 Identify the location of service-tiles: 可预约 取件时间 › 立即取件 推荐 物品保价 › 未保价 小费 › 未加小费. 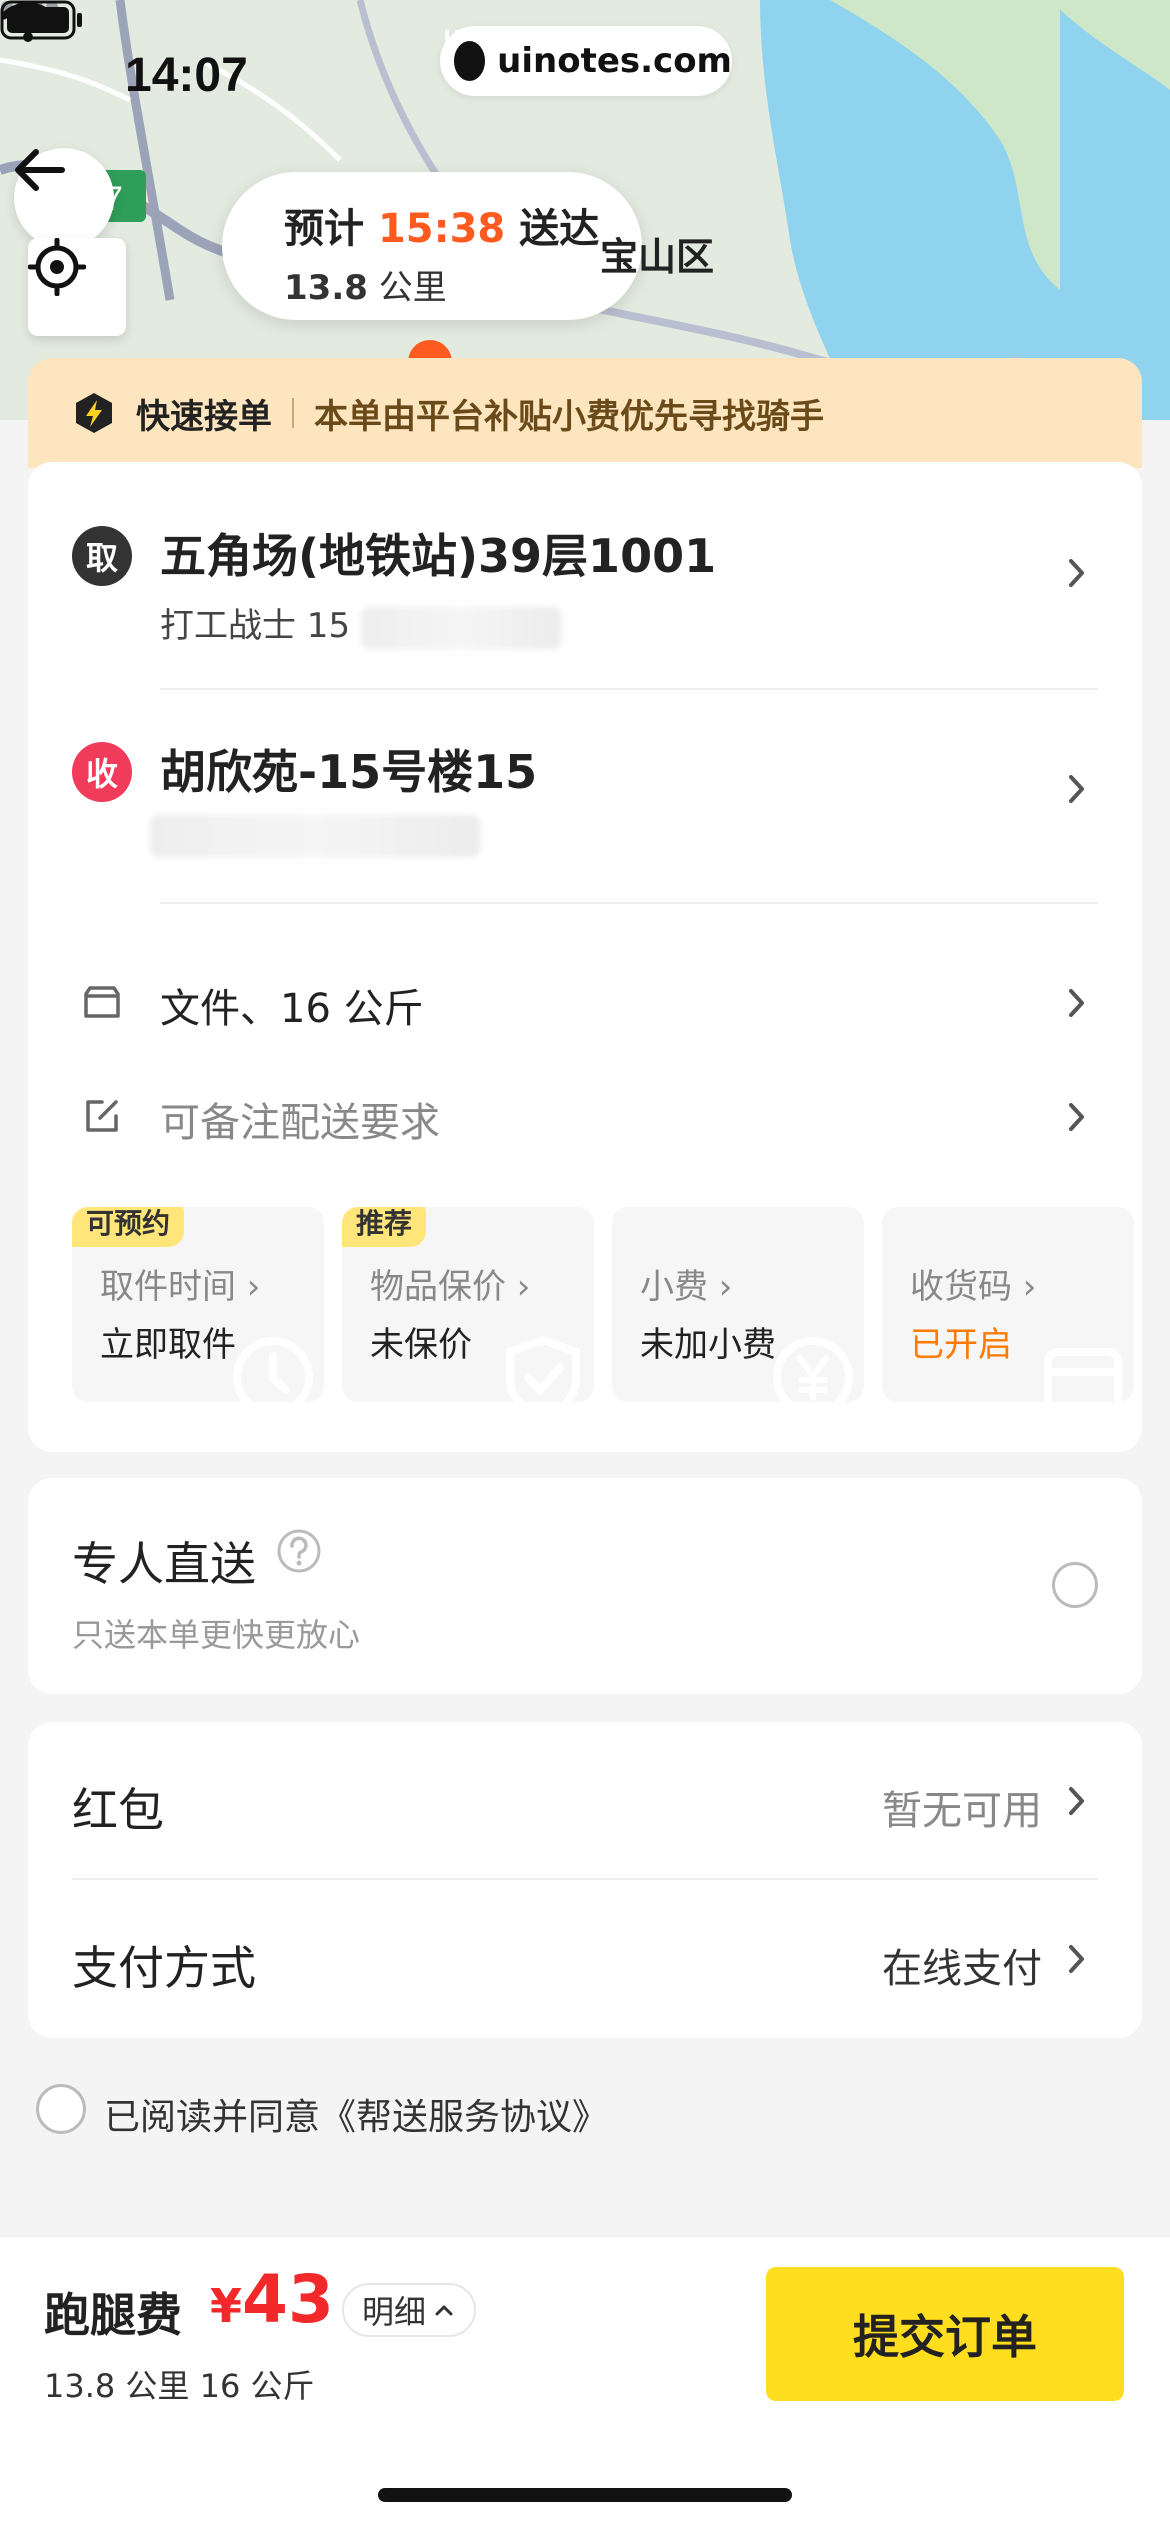
(612, 1312).